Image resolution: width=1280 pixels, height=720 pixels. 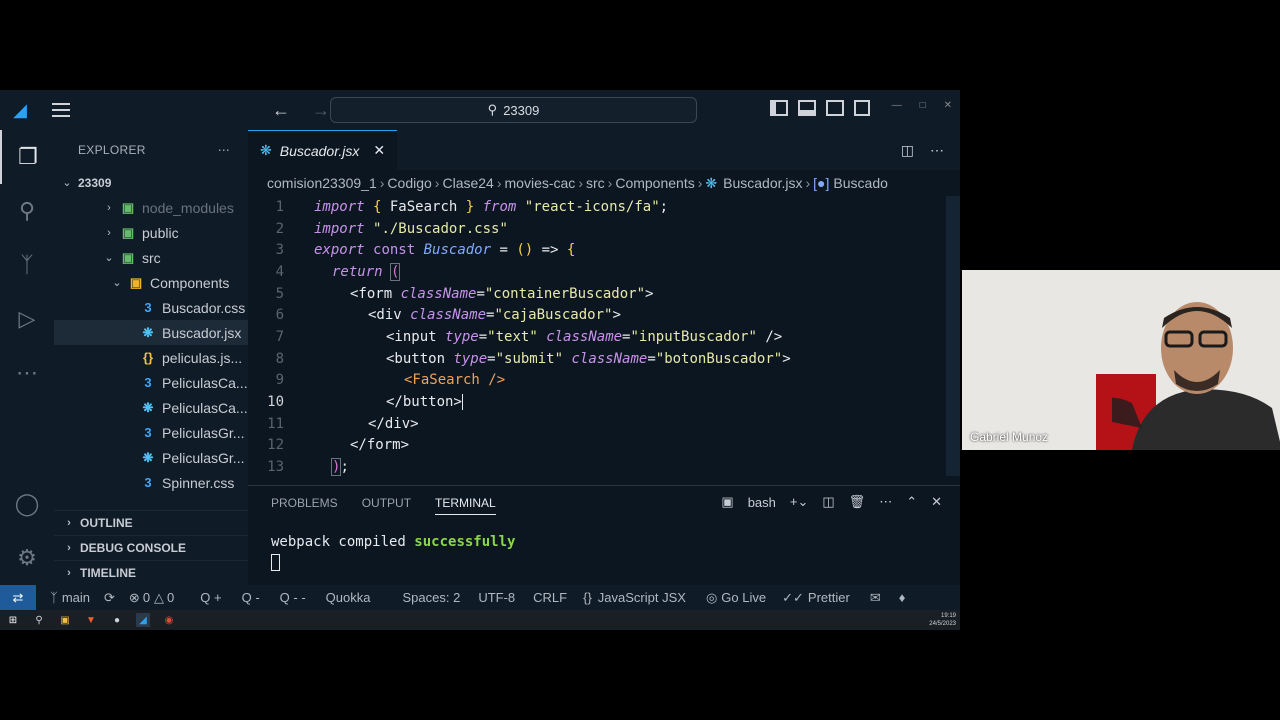 What do you see at coordinates (27, 504) in the screenshot?
I see `accounts-icon: ◯` at bounding box center [27, 504].